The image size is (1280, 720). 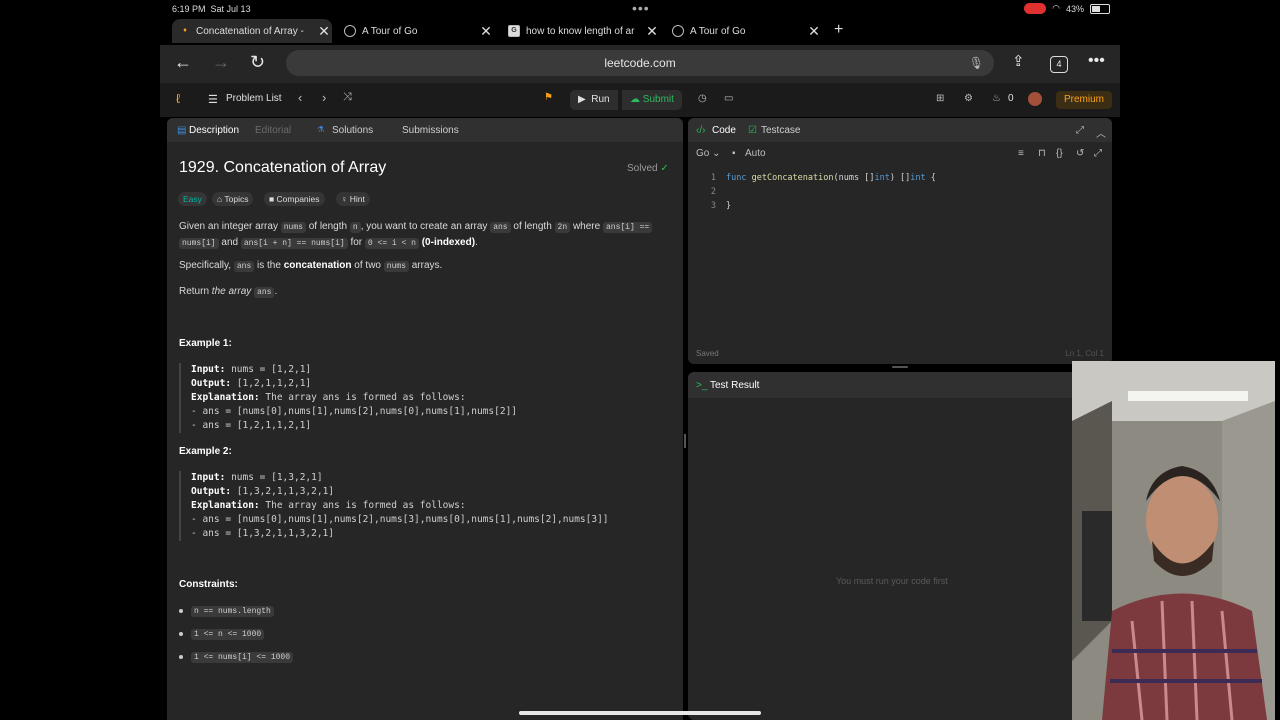 I want to click on microphone-icon: 🎙, so click(x=976, y=63).